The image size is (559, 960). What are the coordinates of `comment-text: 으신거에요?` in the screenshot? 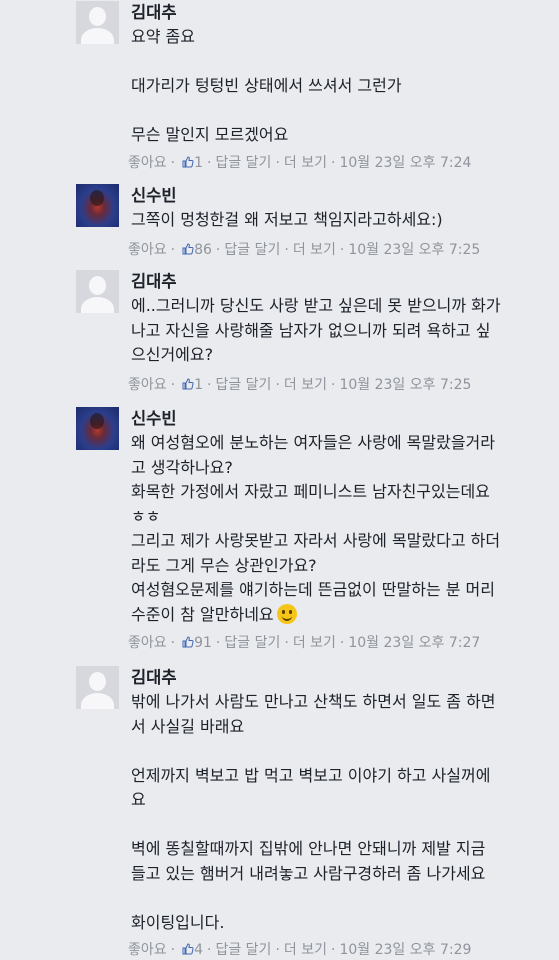 It's located at (172, 354).